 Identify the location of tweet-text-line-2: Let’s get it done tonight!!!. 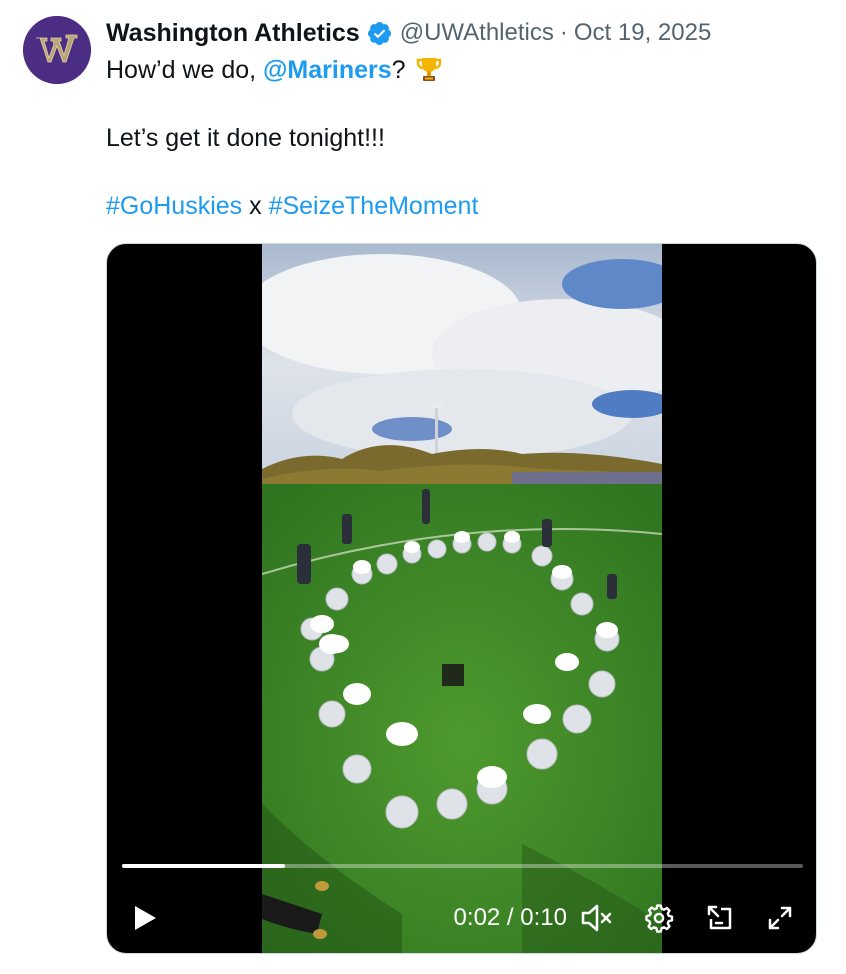
(245, 138).